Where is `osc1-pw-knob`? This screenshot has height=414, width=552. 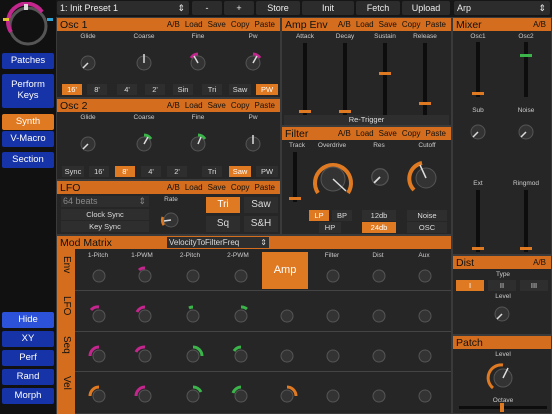 osc1-pw-knob is located at coordinates (253, 63).